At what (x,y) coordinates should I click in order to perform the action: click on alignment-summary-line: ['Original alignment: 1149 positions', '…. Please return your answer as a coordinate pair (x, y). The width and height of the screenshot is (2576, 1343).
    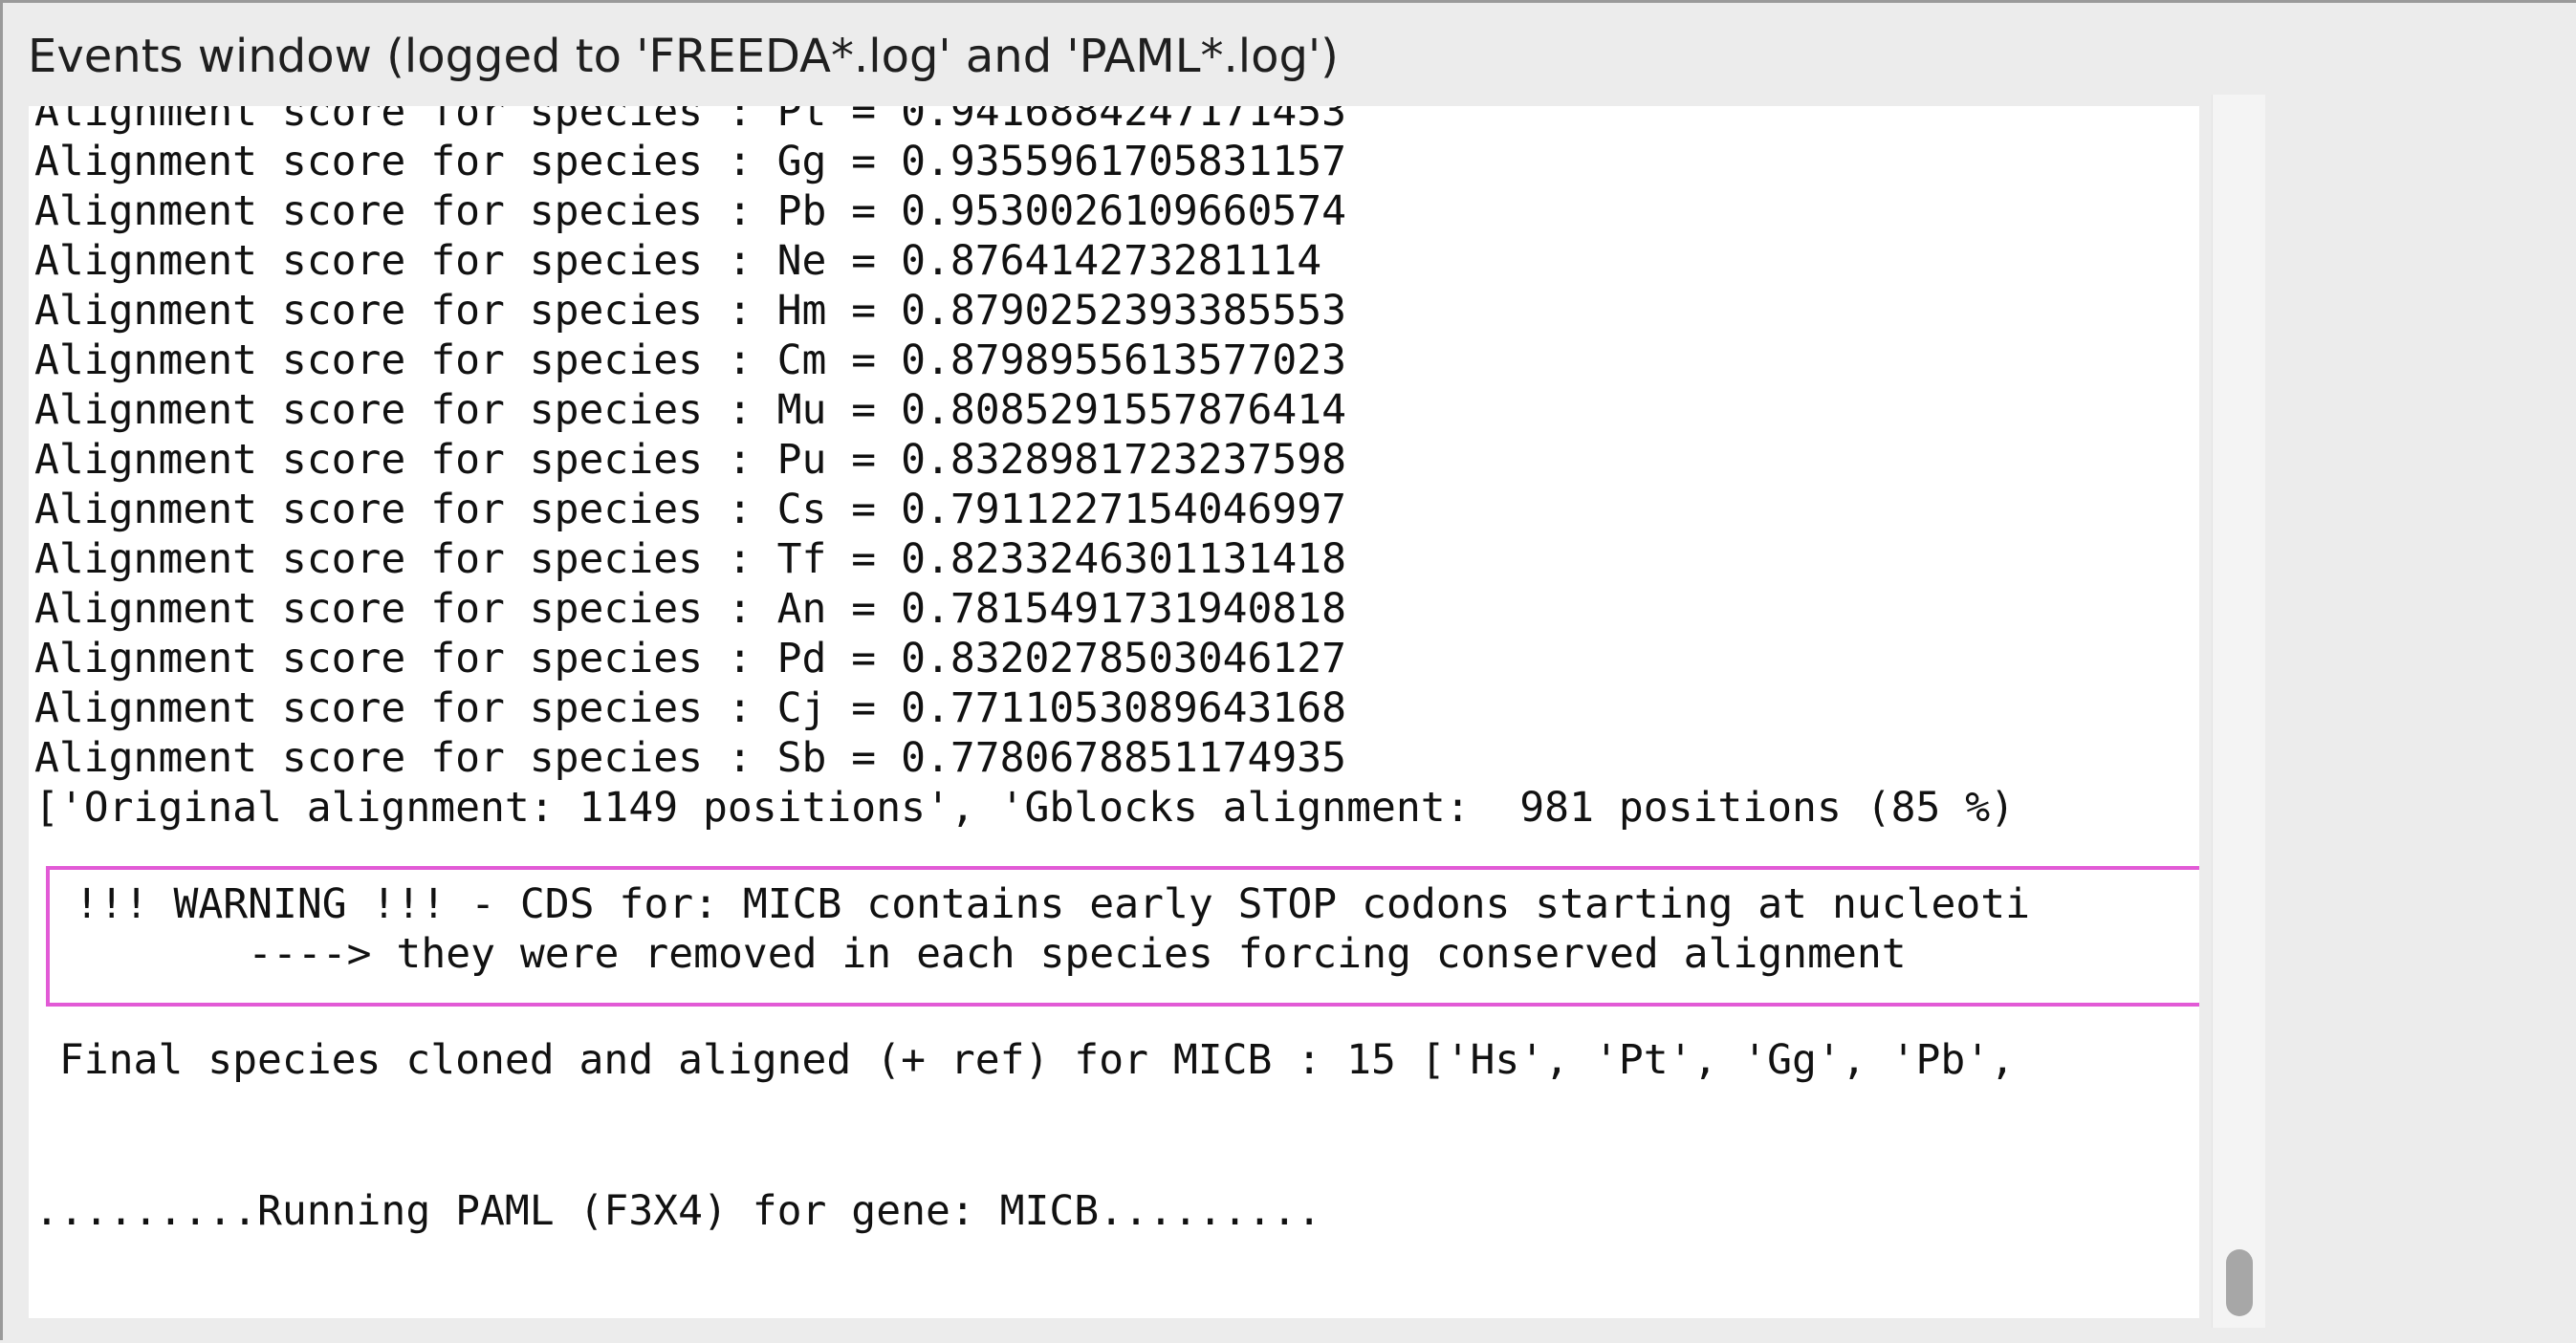
    Looking at the image, I should click on (1025, 808).